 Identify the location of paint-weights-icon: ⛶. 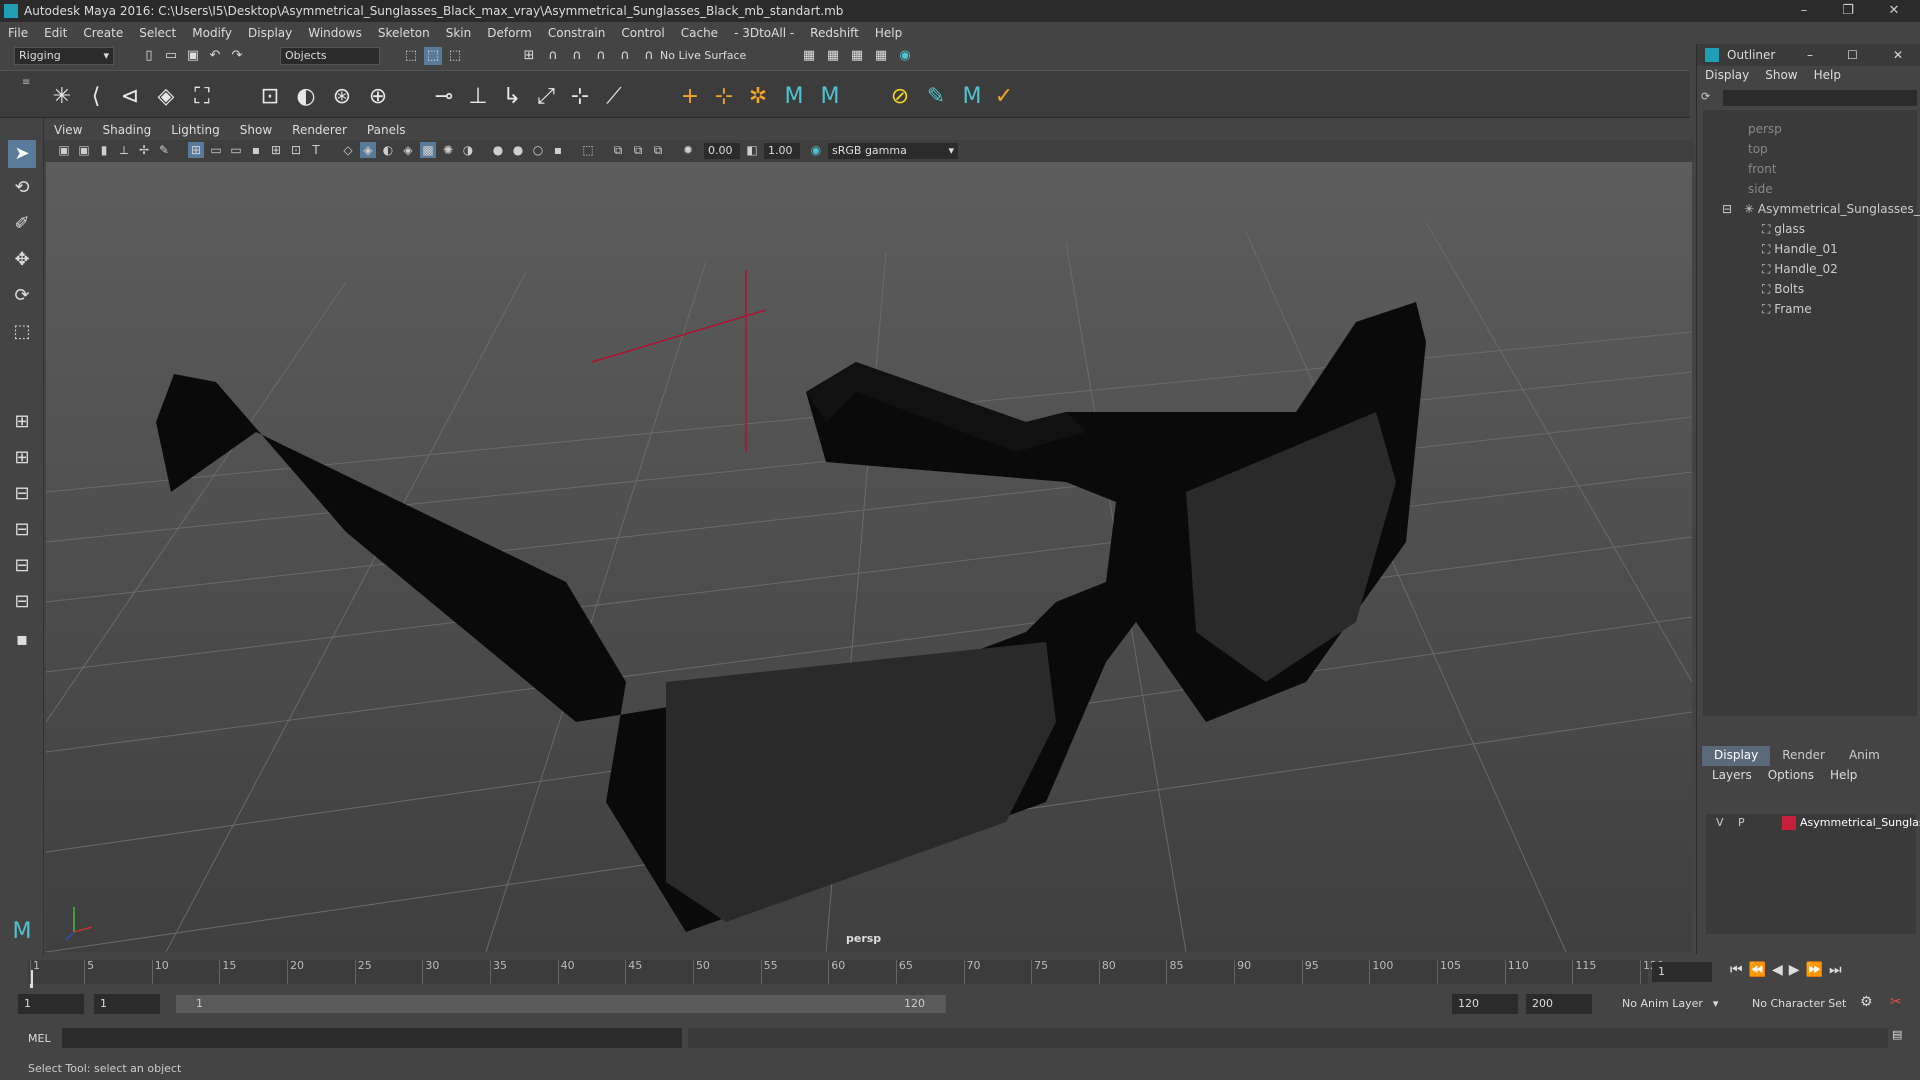
(202, 97).